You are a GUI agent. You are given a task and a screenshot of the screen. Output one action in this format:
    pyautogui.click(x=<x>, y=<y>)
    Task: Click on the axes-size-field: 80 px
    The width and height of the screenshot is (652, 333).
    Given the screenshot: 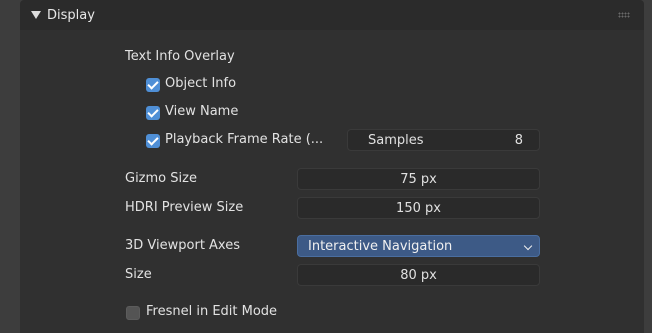 What is the action you would take?
    pyautogui.click(x=418, y=275)
    